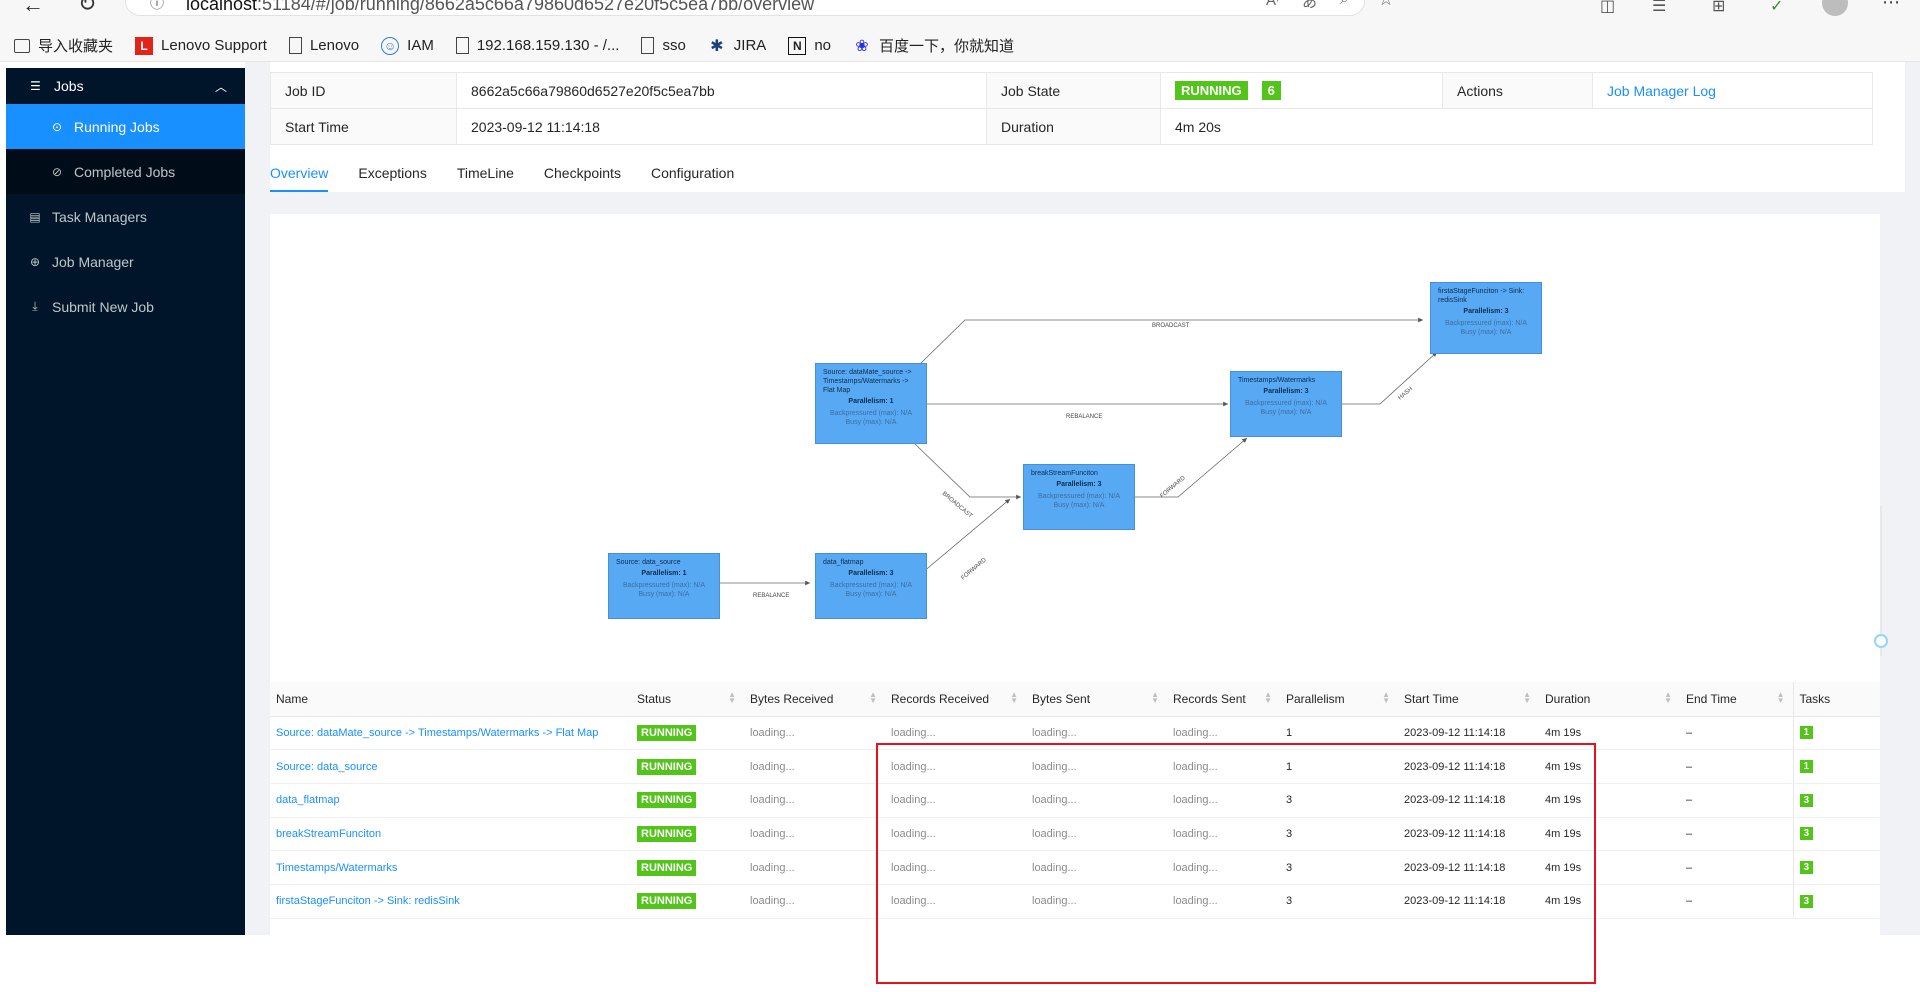  Describe the element at coordinates (1836, 699) in the screenshot. I see `col-tasks: Tasks` at that location.